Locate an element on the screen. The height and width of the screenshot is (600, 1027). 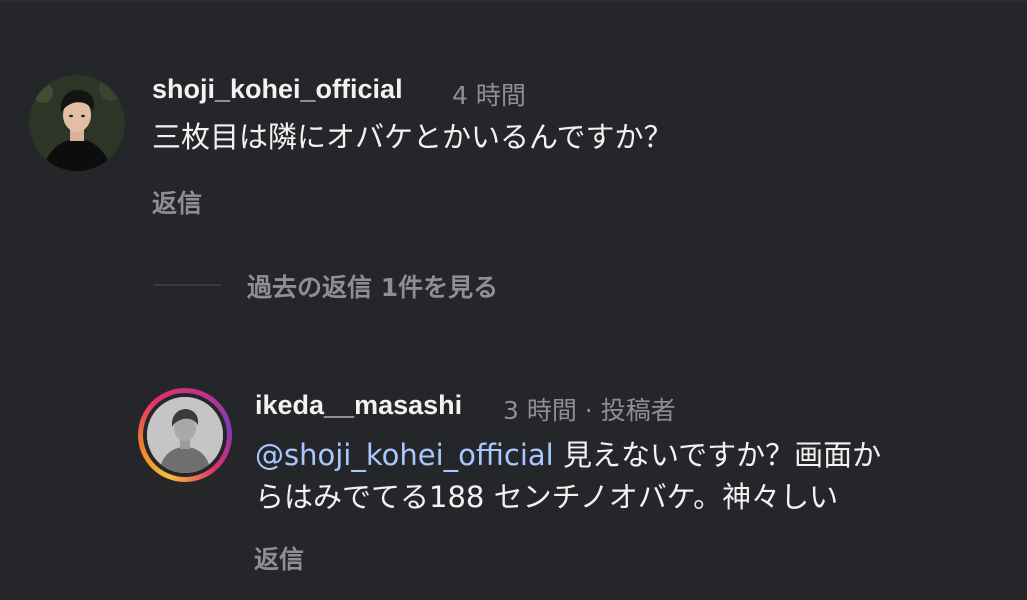
user-avatar-icon is located at coordinates (185, 435).